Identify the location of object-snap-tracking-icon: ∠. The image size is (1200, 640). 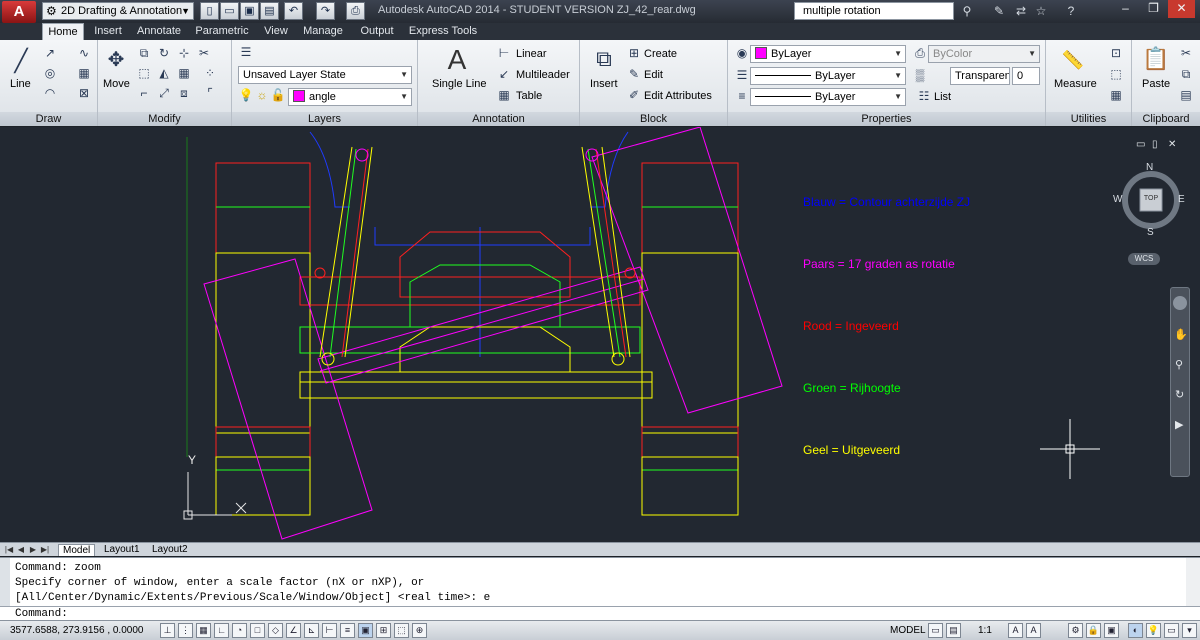
(293, 630).